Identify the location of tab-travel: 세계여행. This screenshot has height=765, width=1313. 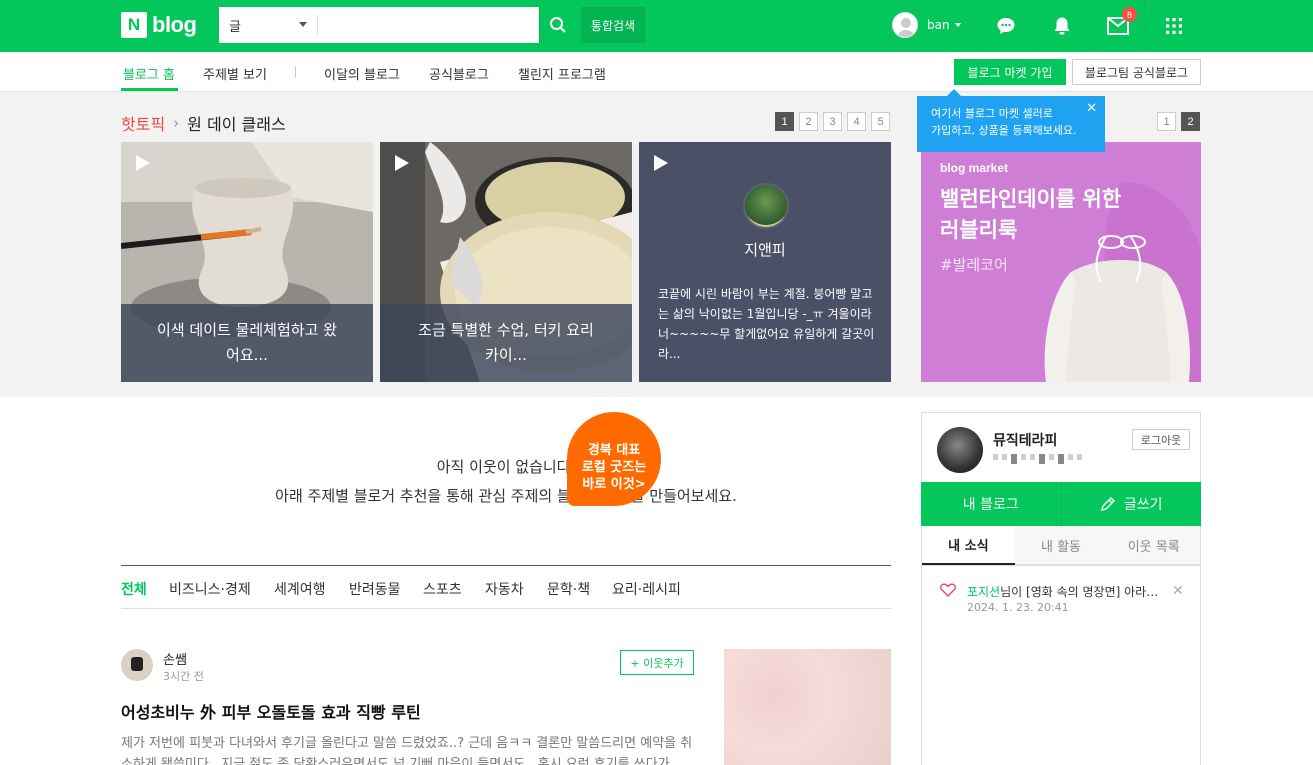
(300, 589).